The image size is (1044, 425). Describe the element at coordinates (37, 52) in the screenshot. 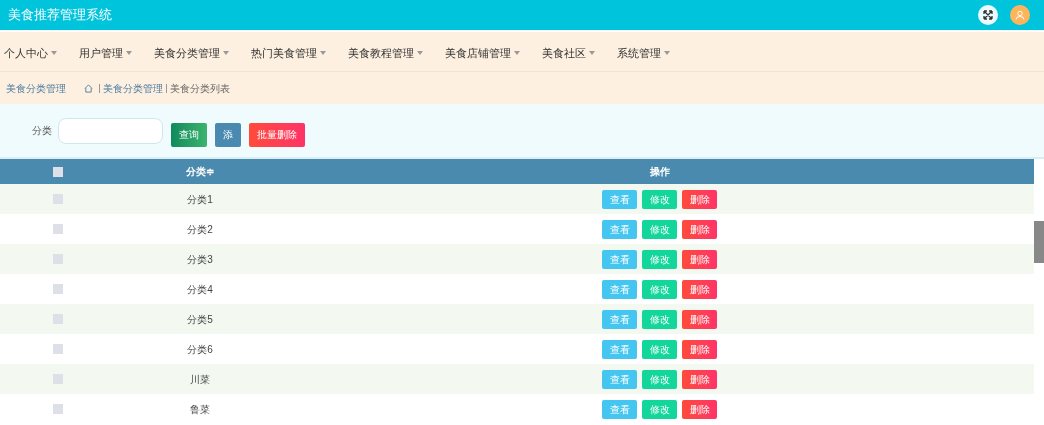

I see `nav-menu: 个人中心` at that location.